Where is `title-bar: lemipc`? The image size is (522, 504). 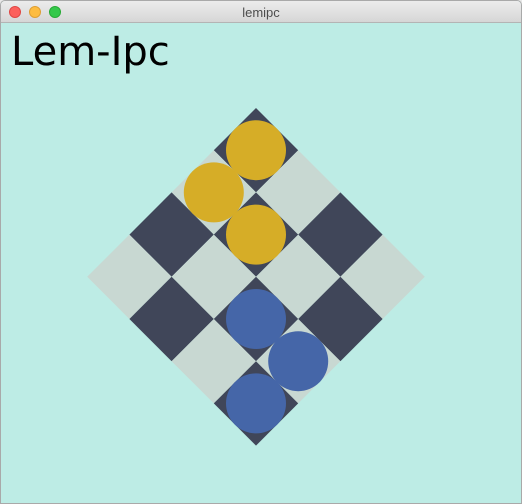
title-bar: lemipc is located at coordinates (261, 12).